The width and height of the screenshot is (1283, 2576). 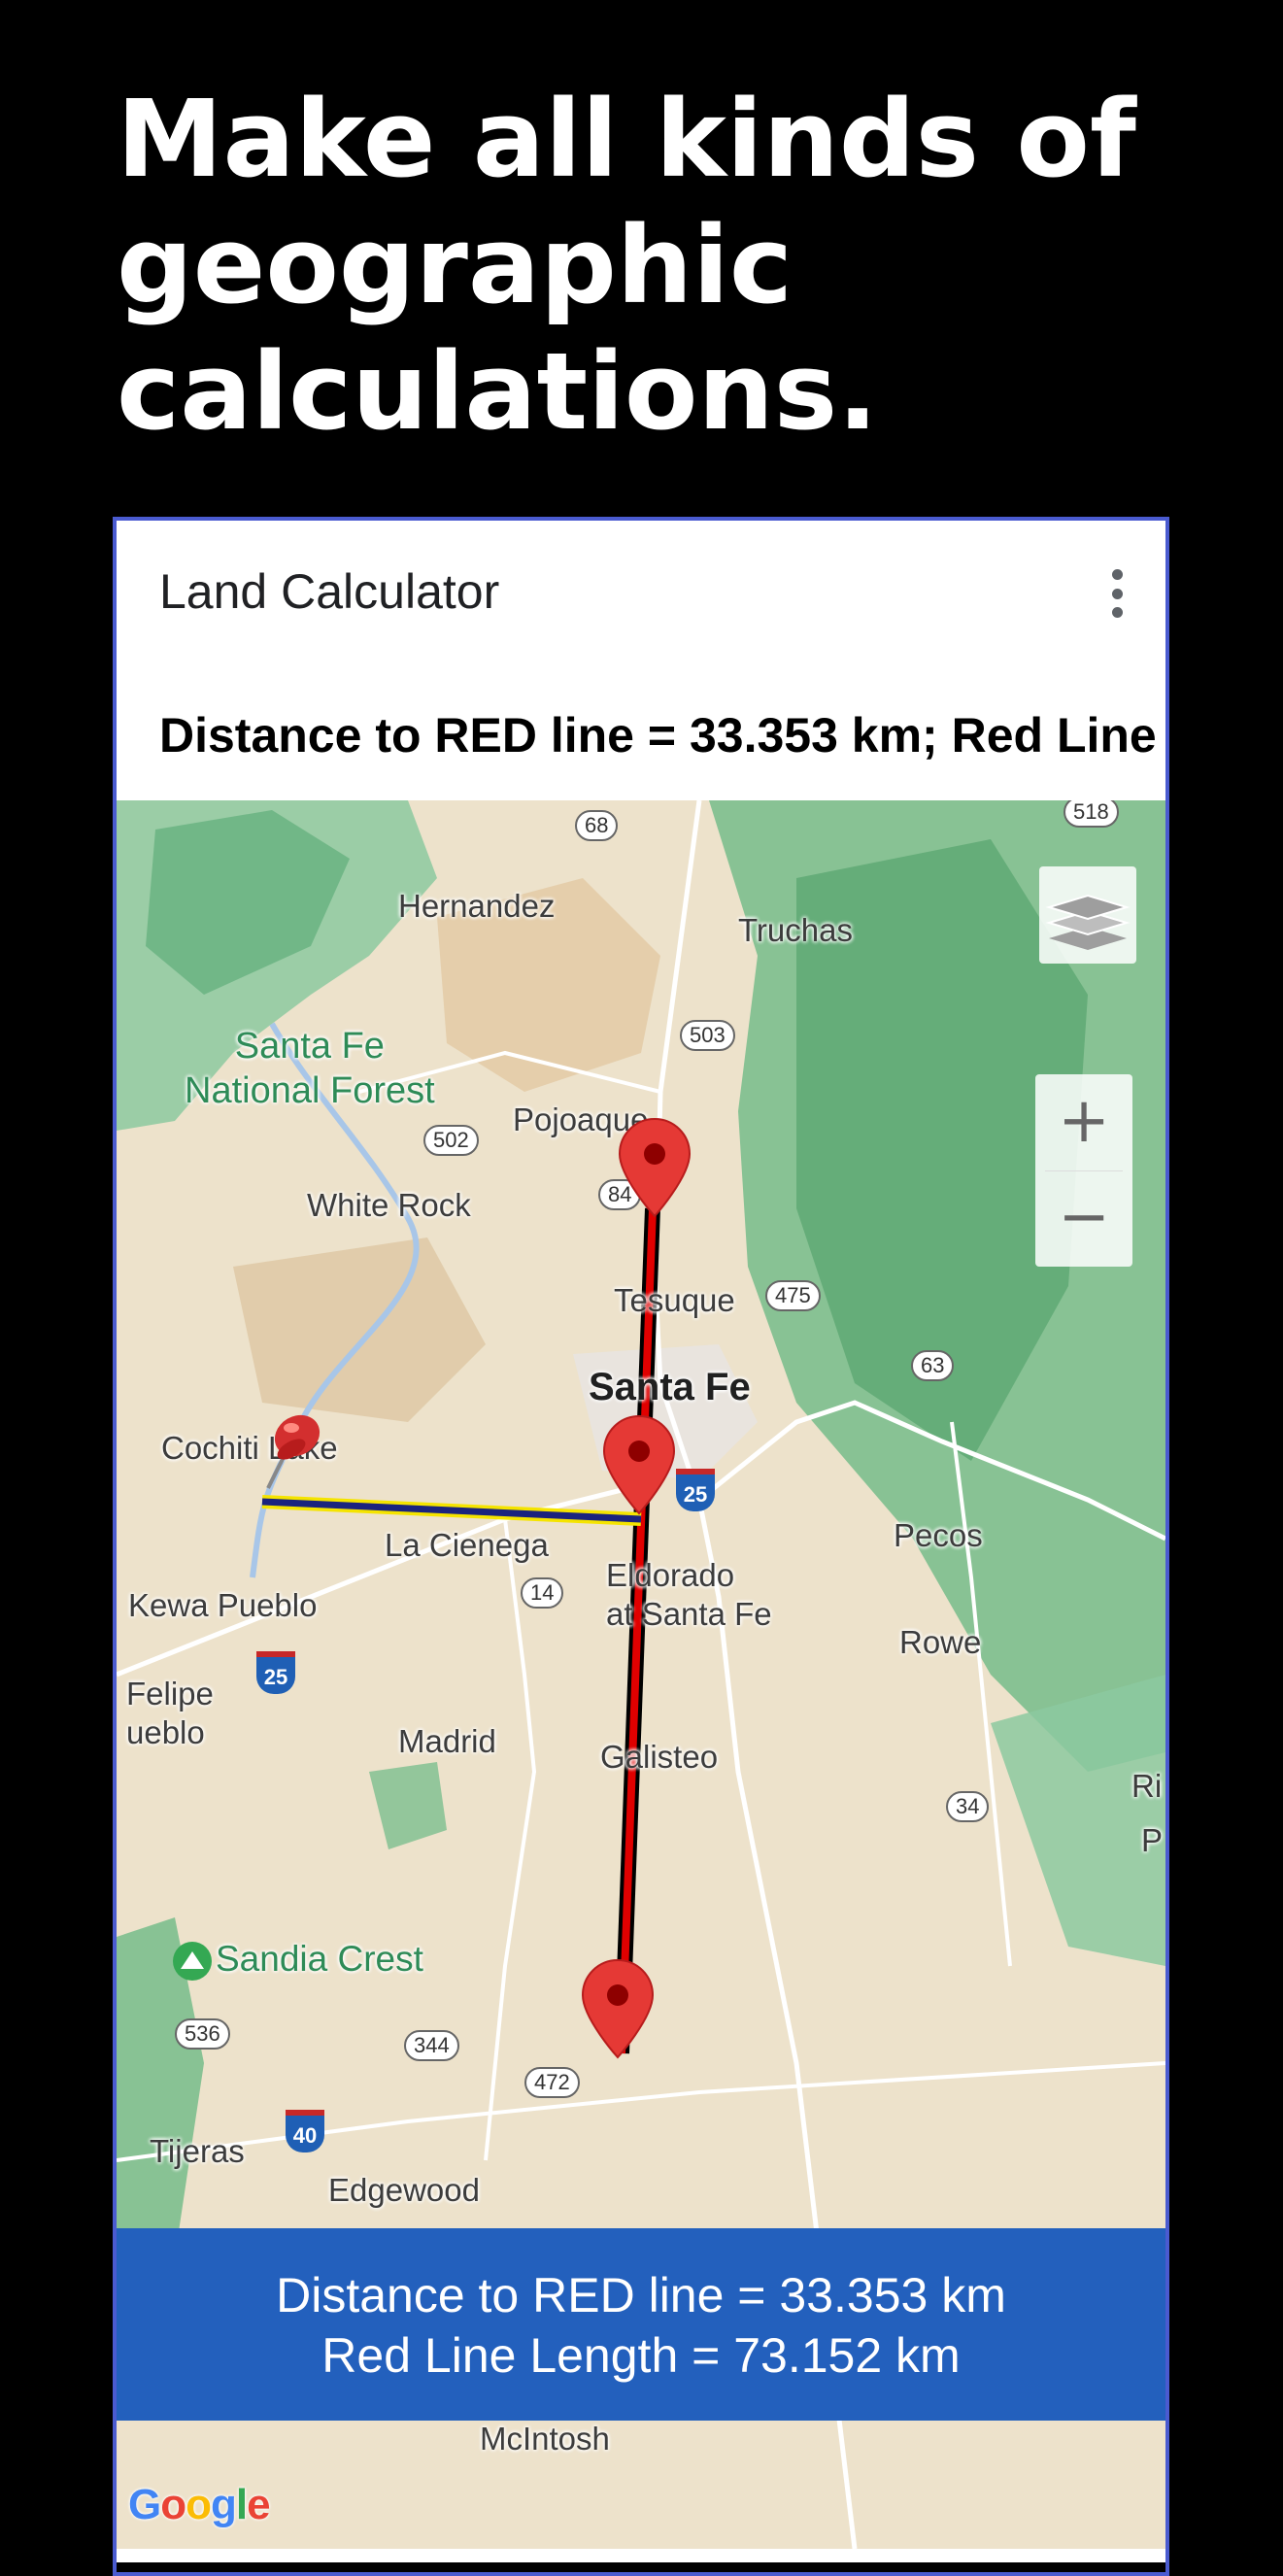 I want to click on zoom-out-button: −, so click(x=1083, y=1218).